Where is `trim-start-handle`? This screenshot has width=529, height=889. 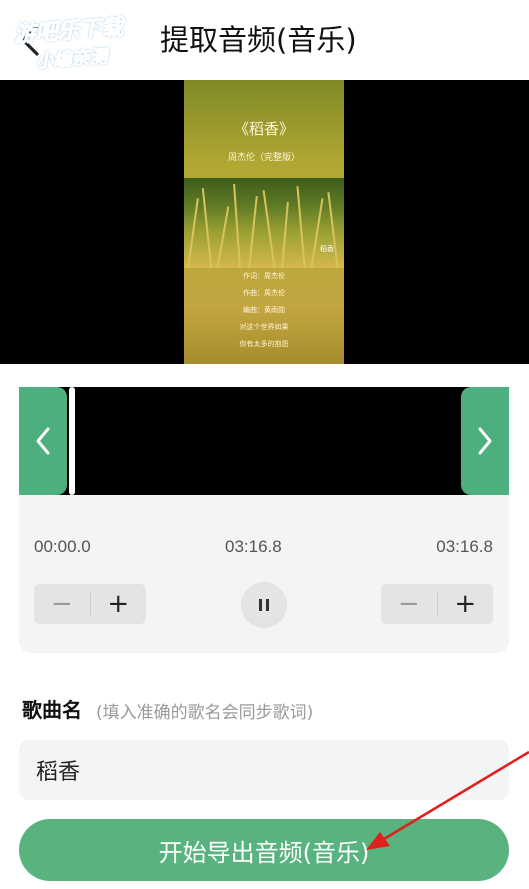 trim-start-handle is located at coordinates (43, 441).